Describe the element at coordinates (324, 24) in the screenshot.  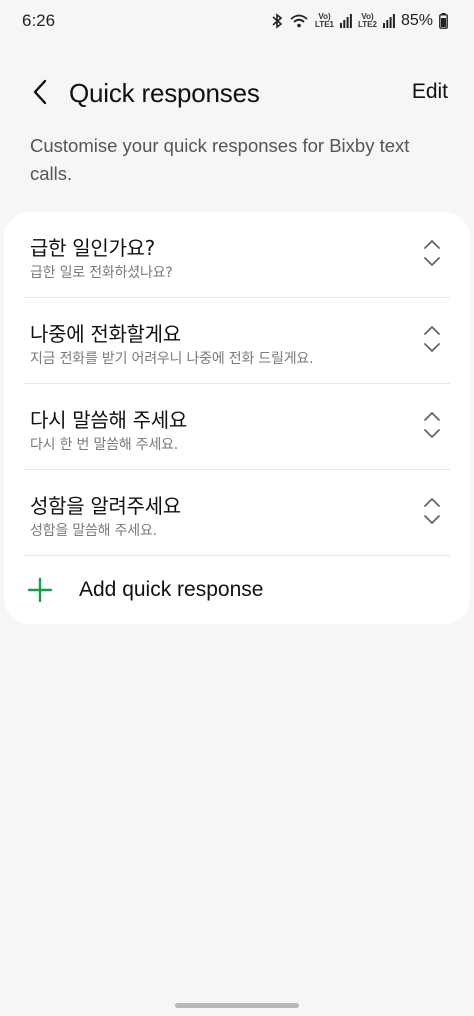
I see `sim1-lte-label: LTE1` at that location.